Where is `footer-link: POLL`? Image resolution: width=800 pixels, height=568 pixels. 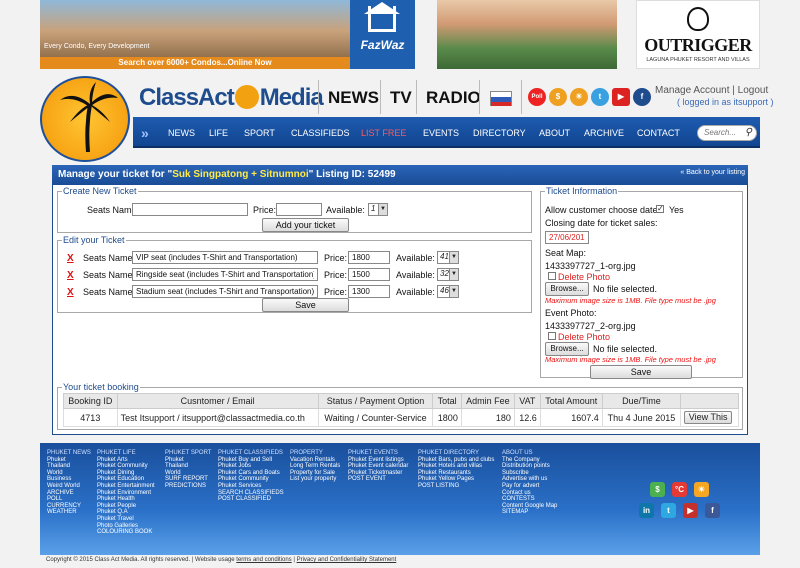
footer-link: POLL is located at coordinates (69, 499).